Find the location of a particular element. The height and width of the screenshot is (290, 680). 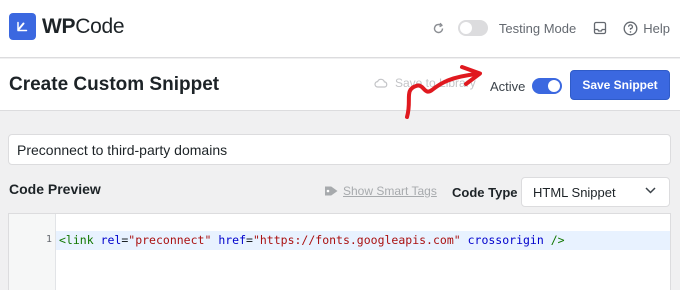

help-icon is located at coordinates (630, 28).